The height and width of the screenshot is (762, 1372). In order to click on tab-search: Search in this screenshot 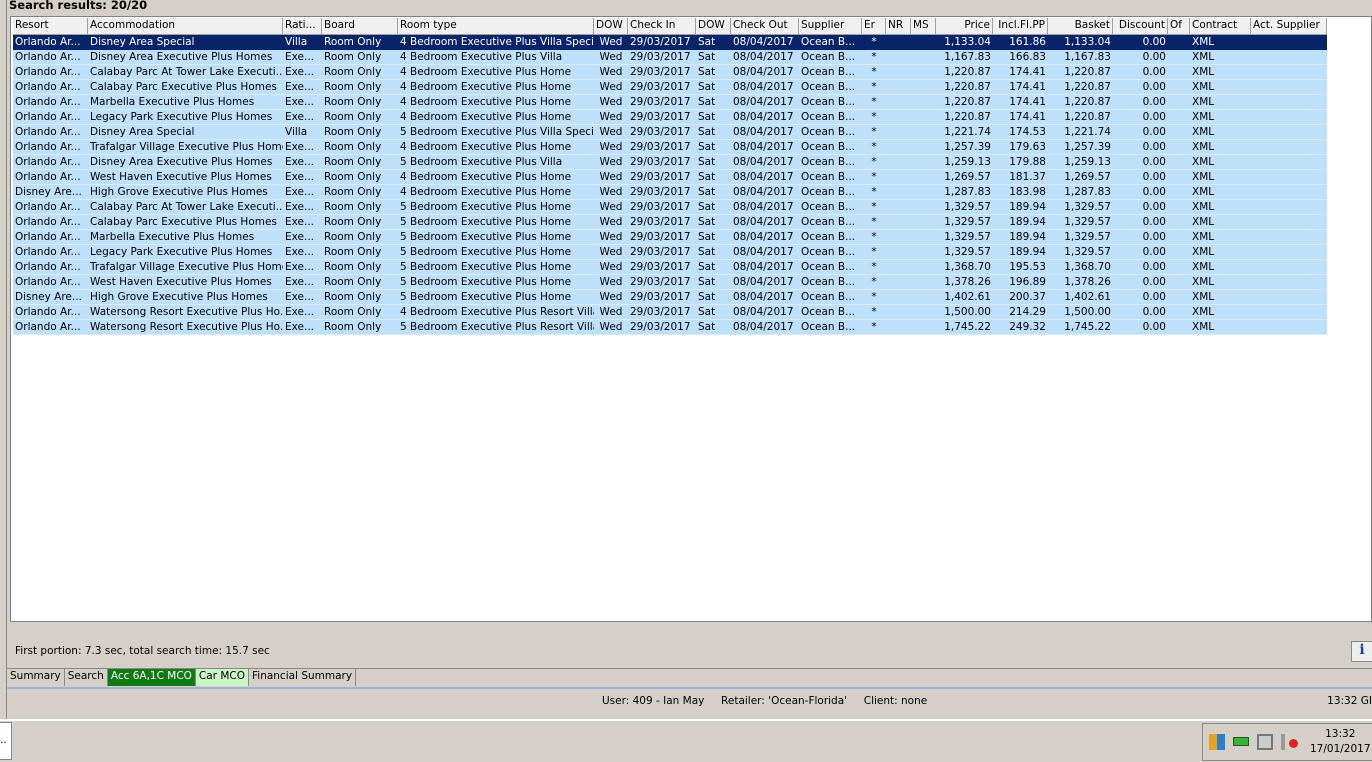, I will do `click(86, 677)`.